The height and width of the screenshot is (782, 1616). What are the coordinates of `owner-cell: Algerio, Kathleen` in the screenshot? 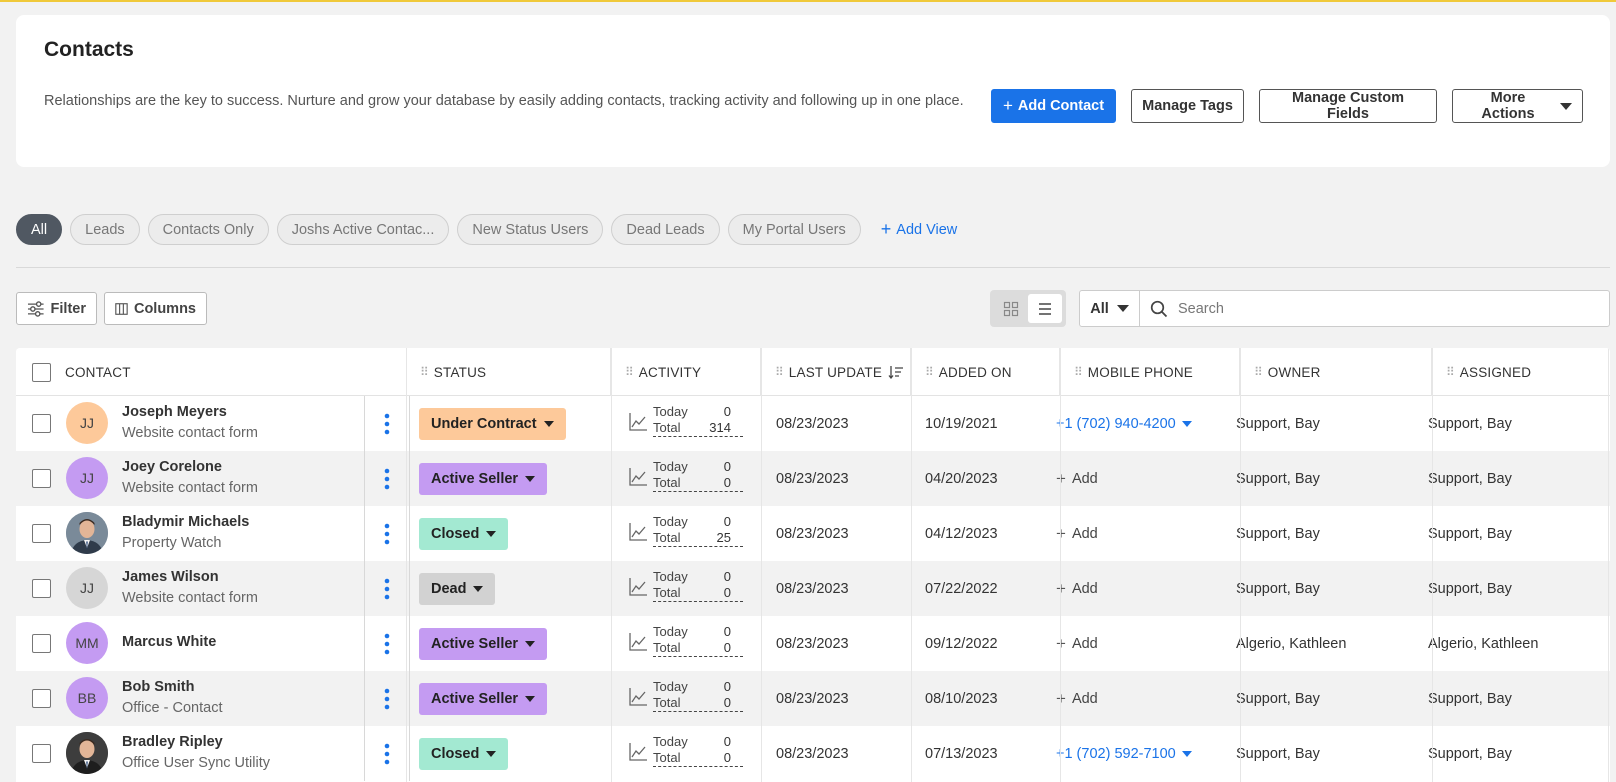 It's located at (1291, 643).